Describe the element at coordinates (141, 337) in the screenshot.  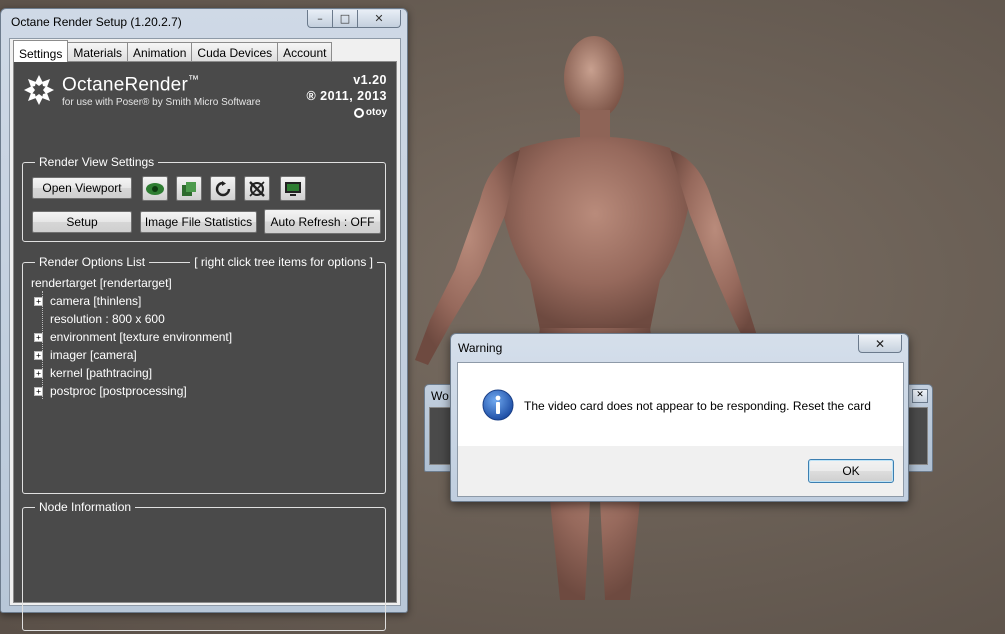
I see `tree-item-environment: environment [texture environment]` at that location.